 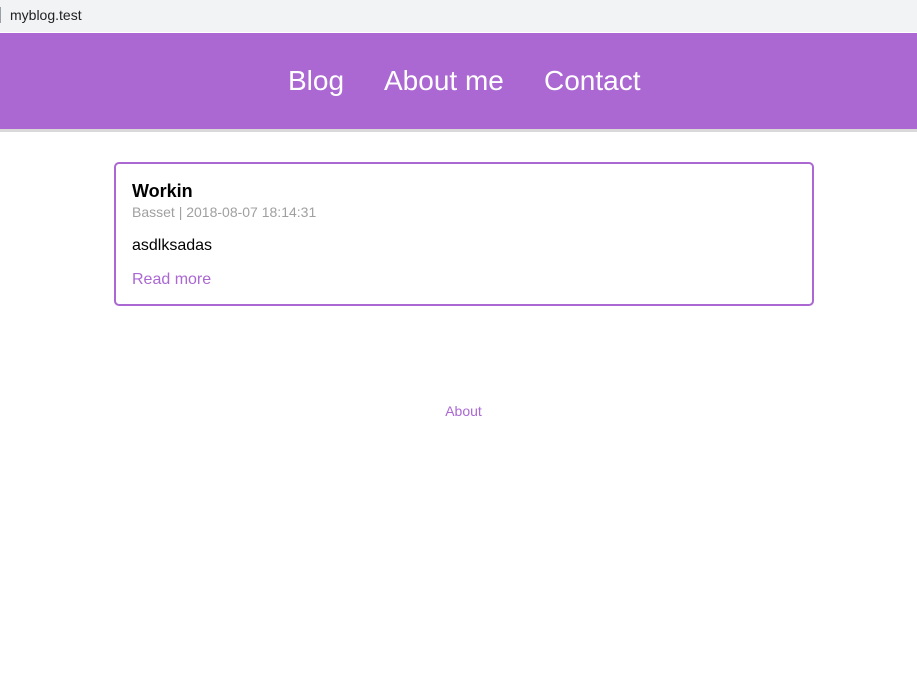 I want to click on site-header: Blog About me Contact, so click(x=458, y=82).